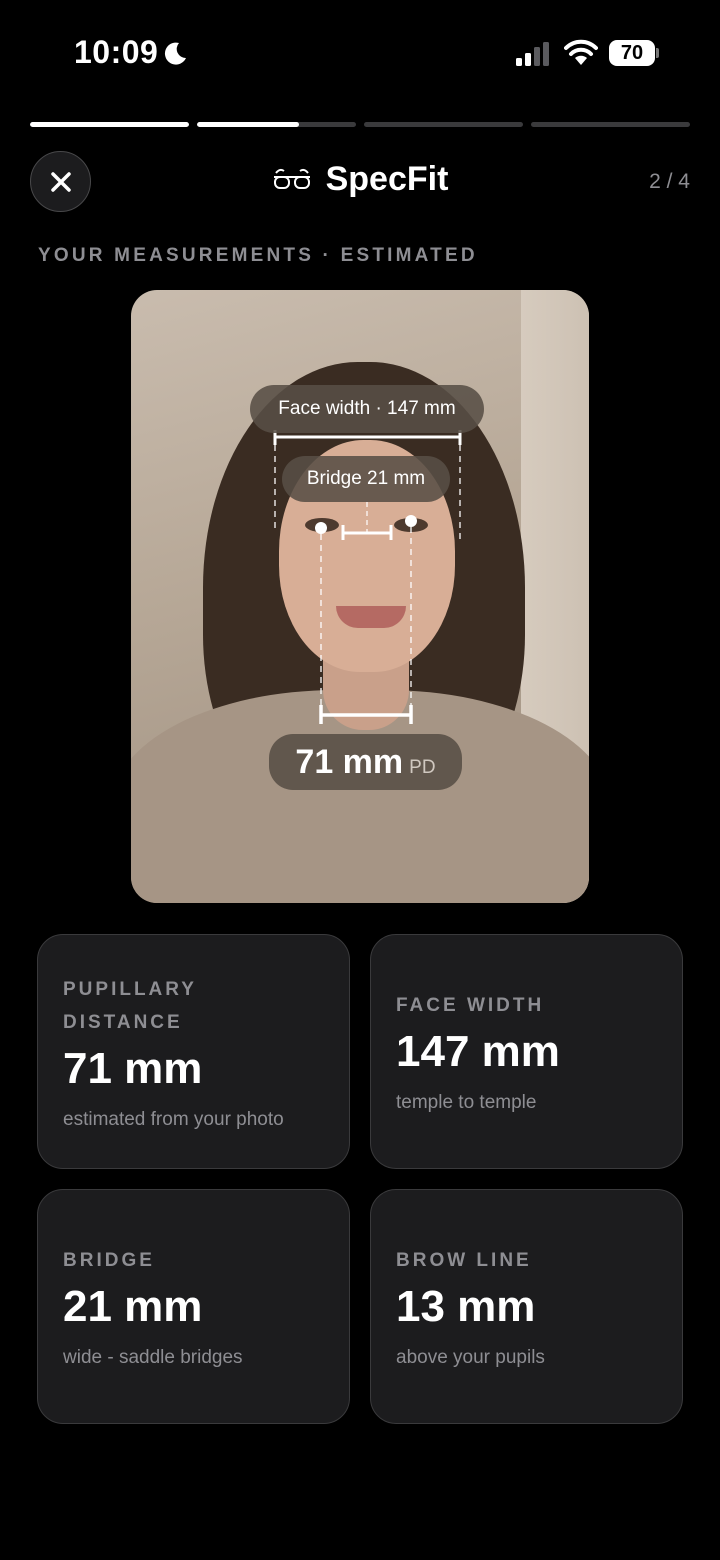 The width and height of the screenshot is (720, 1560). What do you see at coordinates (130, 1005) in the screenshot?
I see `card-label: PUPILLARY DISTANCE` at bounding box center [130, 1005].